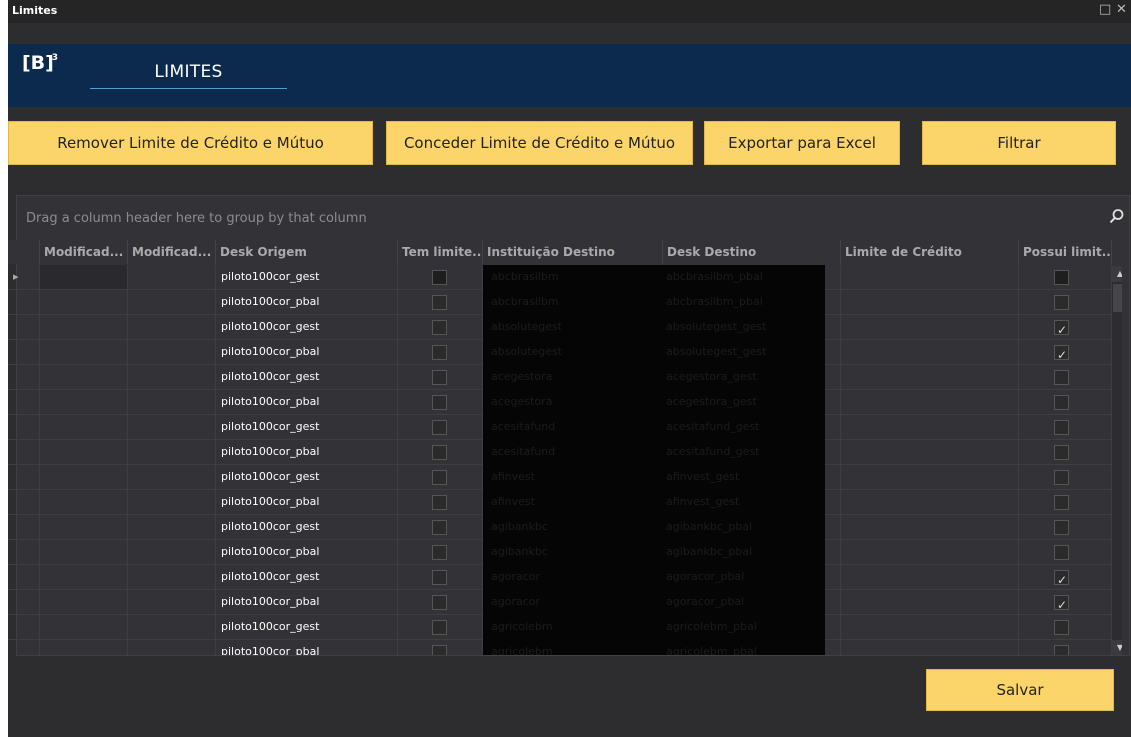  What do you see at coordinates (307, 252) in the screenshot?
I see `column-desk-origem: Desk Origem` at bounding box center [307, 252].